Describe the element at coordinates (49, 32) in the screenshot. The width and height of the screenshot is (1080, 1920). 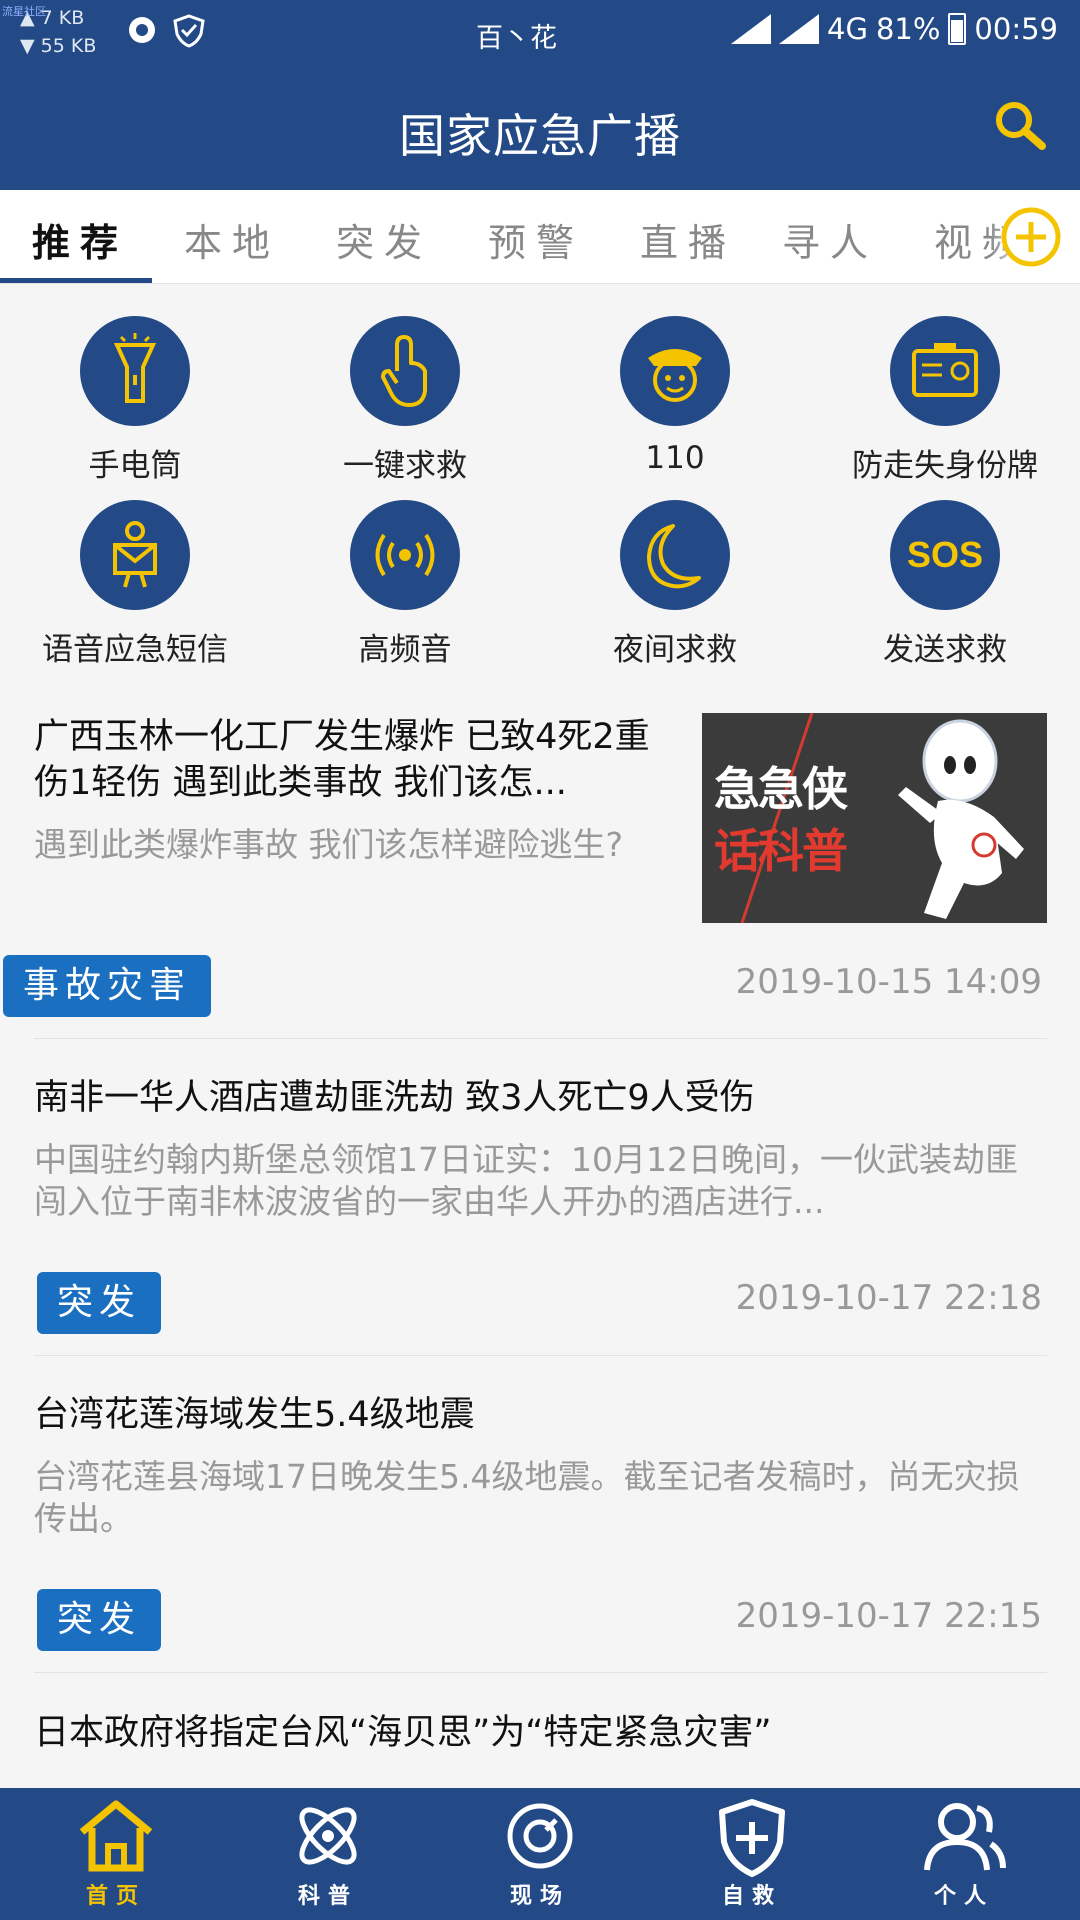
I see `network-speed: 流星社区 ▲ 7 KB ▼ 55 KB` at that location.